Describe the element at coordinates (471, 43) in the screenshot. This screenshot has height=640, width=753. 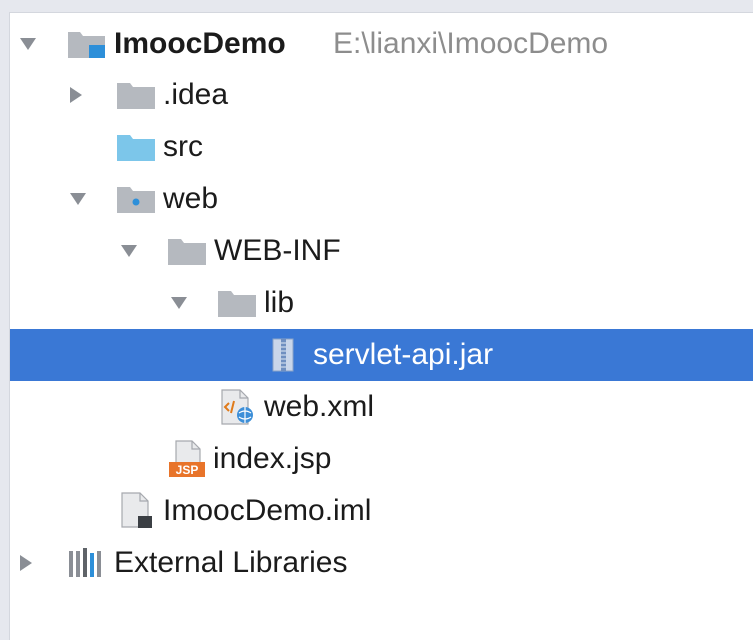
I see `project-path: E:\lianxi\ImoocDemo` at that location.